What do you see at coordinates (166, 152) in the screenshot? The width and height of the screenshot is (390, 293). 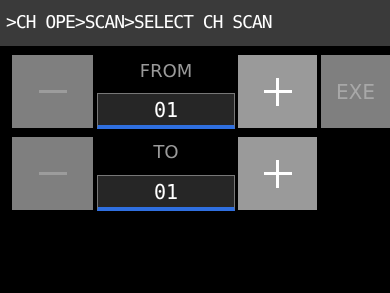 I see `to-label: TO` at bounding box center [166, 152].